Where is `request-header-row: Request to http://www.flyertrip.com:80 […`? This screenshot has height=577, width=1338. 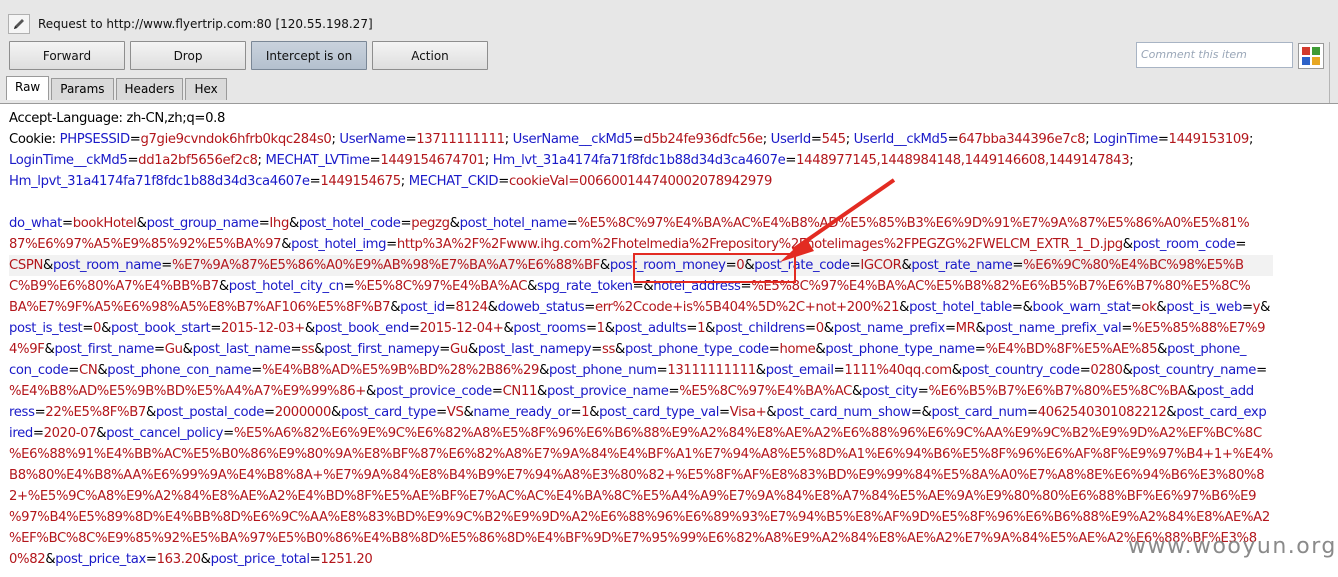 request-header-row: Request to http://www.flyertrip.com:80 [… is located at coordinates (190, 24).